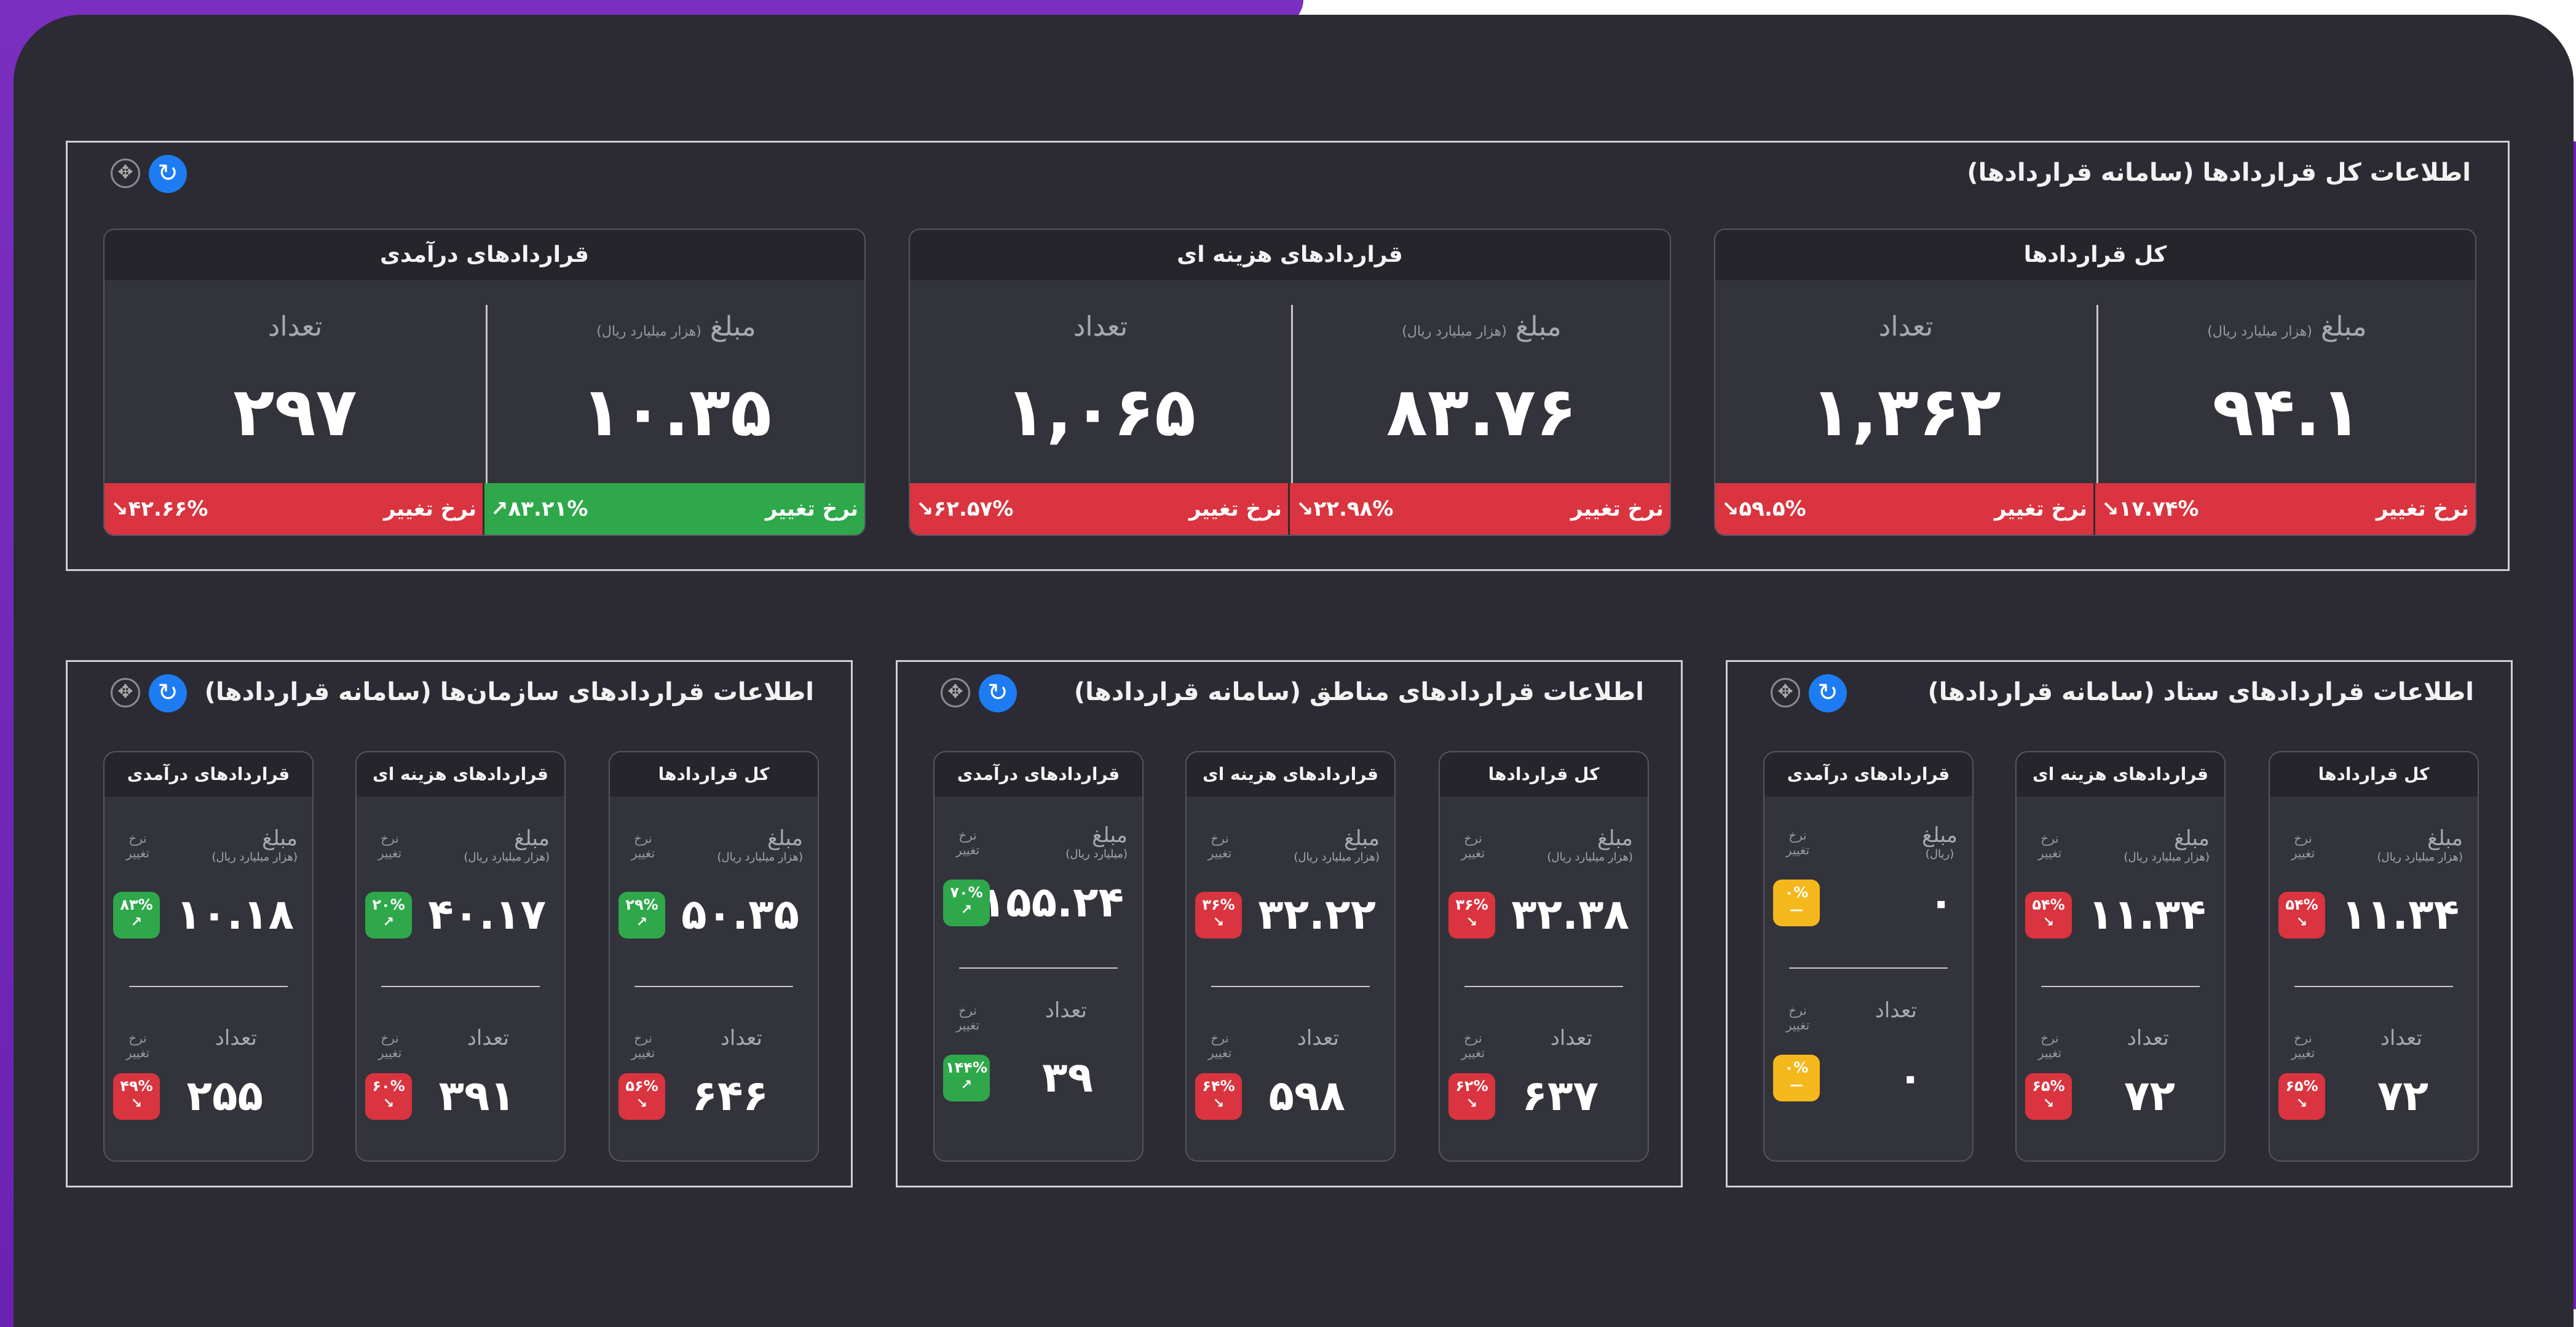 Image resolution: width=2576 pixels, height=1327 pixels. Describe the element at coordinates (1763, 509) in the screenshot. I see `count-rate-value: ↘۵۹.۵%` at that location.